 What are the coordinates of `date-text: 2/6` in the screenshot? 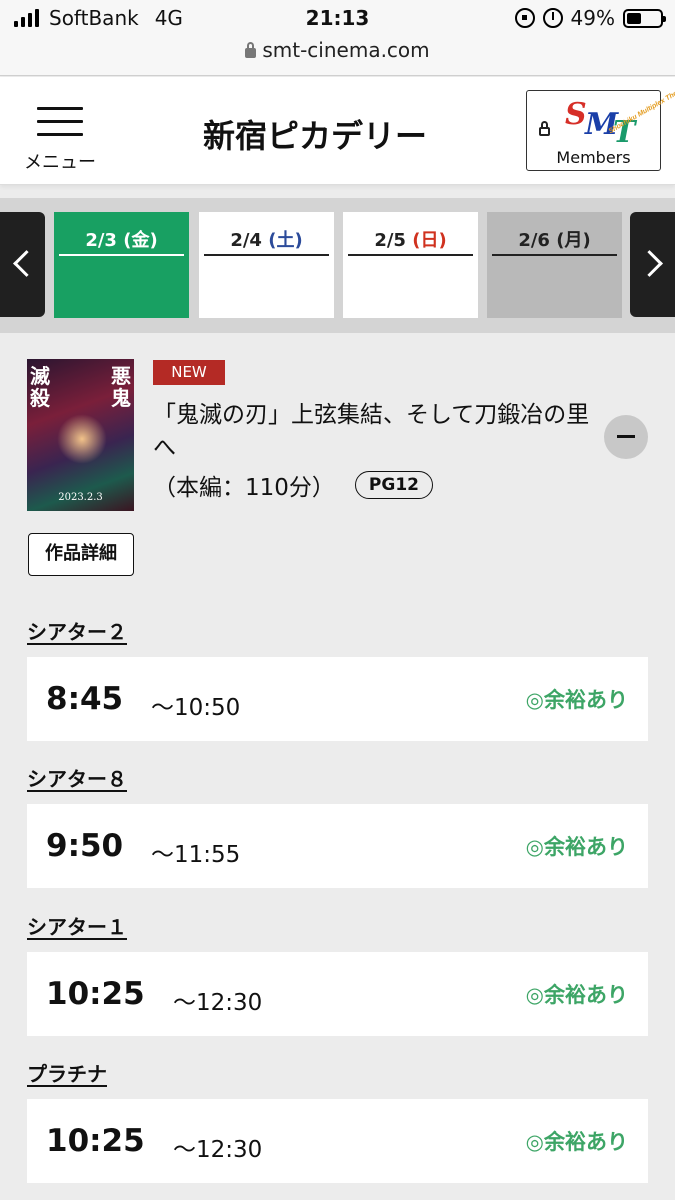 It's located at (534, 240).